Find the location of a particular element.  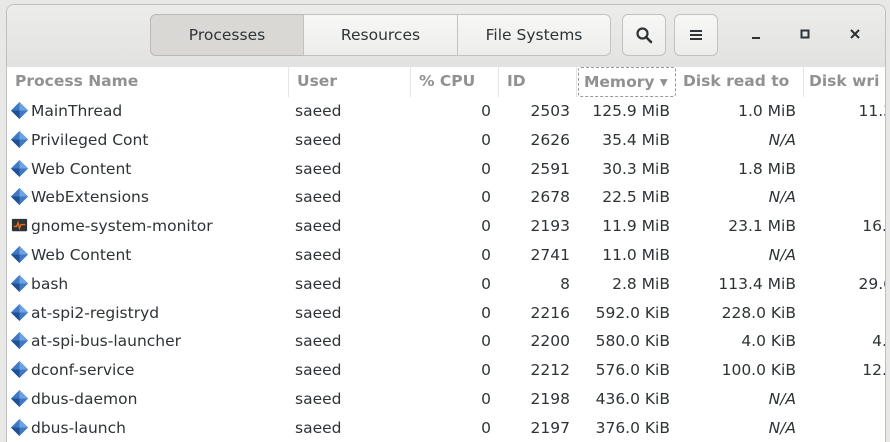

disk-read-cell: 23.1 MiB is located at coordinates (762, 226).